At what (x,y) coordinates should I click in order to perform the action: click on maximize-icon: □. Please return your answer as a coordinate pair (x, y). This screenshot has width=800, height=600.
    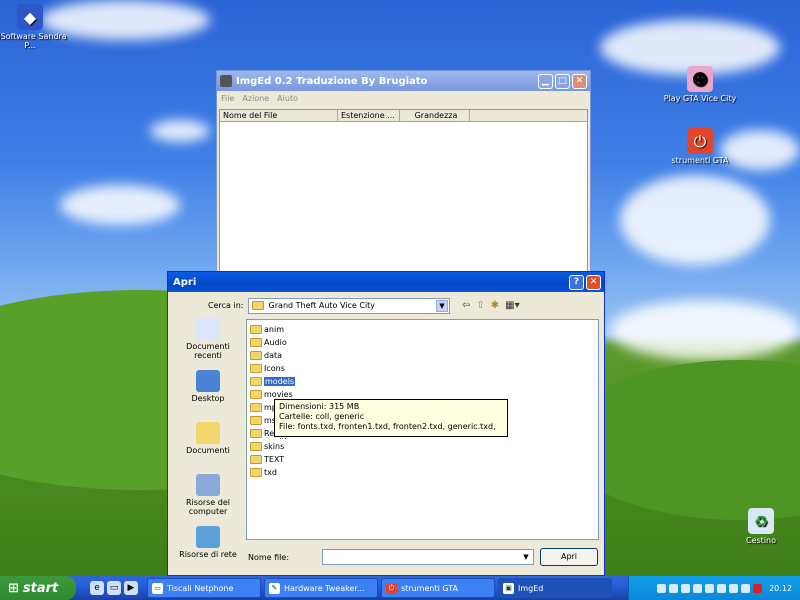
    Looking at the image, I should click on (562, 81).